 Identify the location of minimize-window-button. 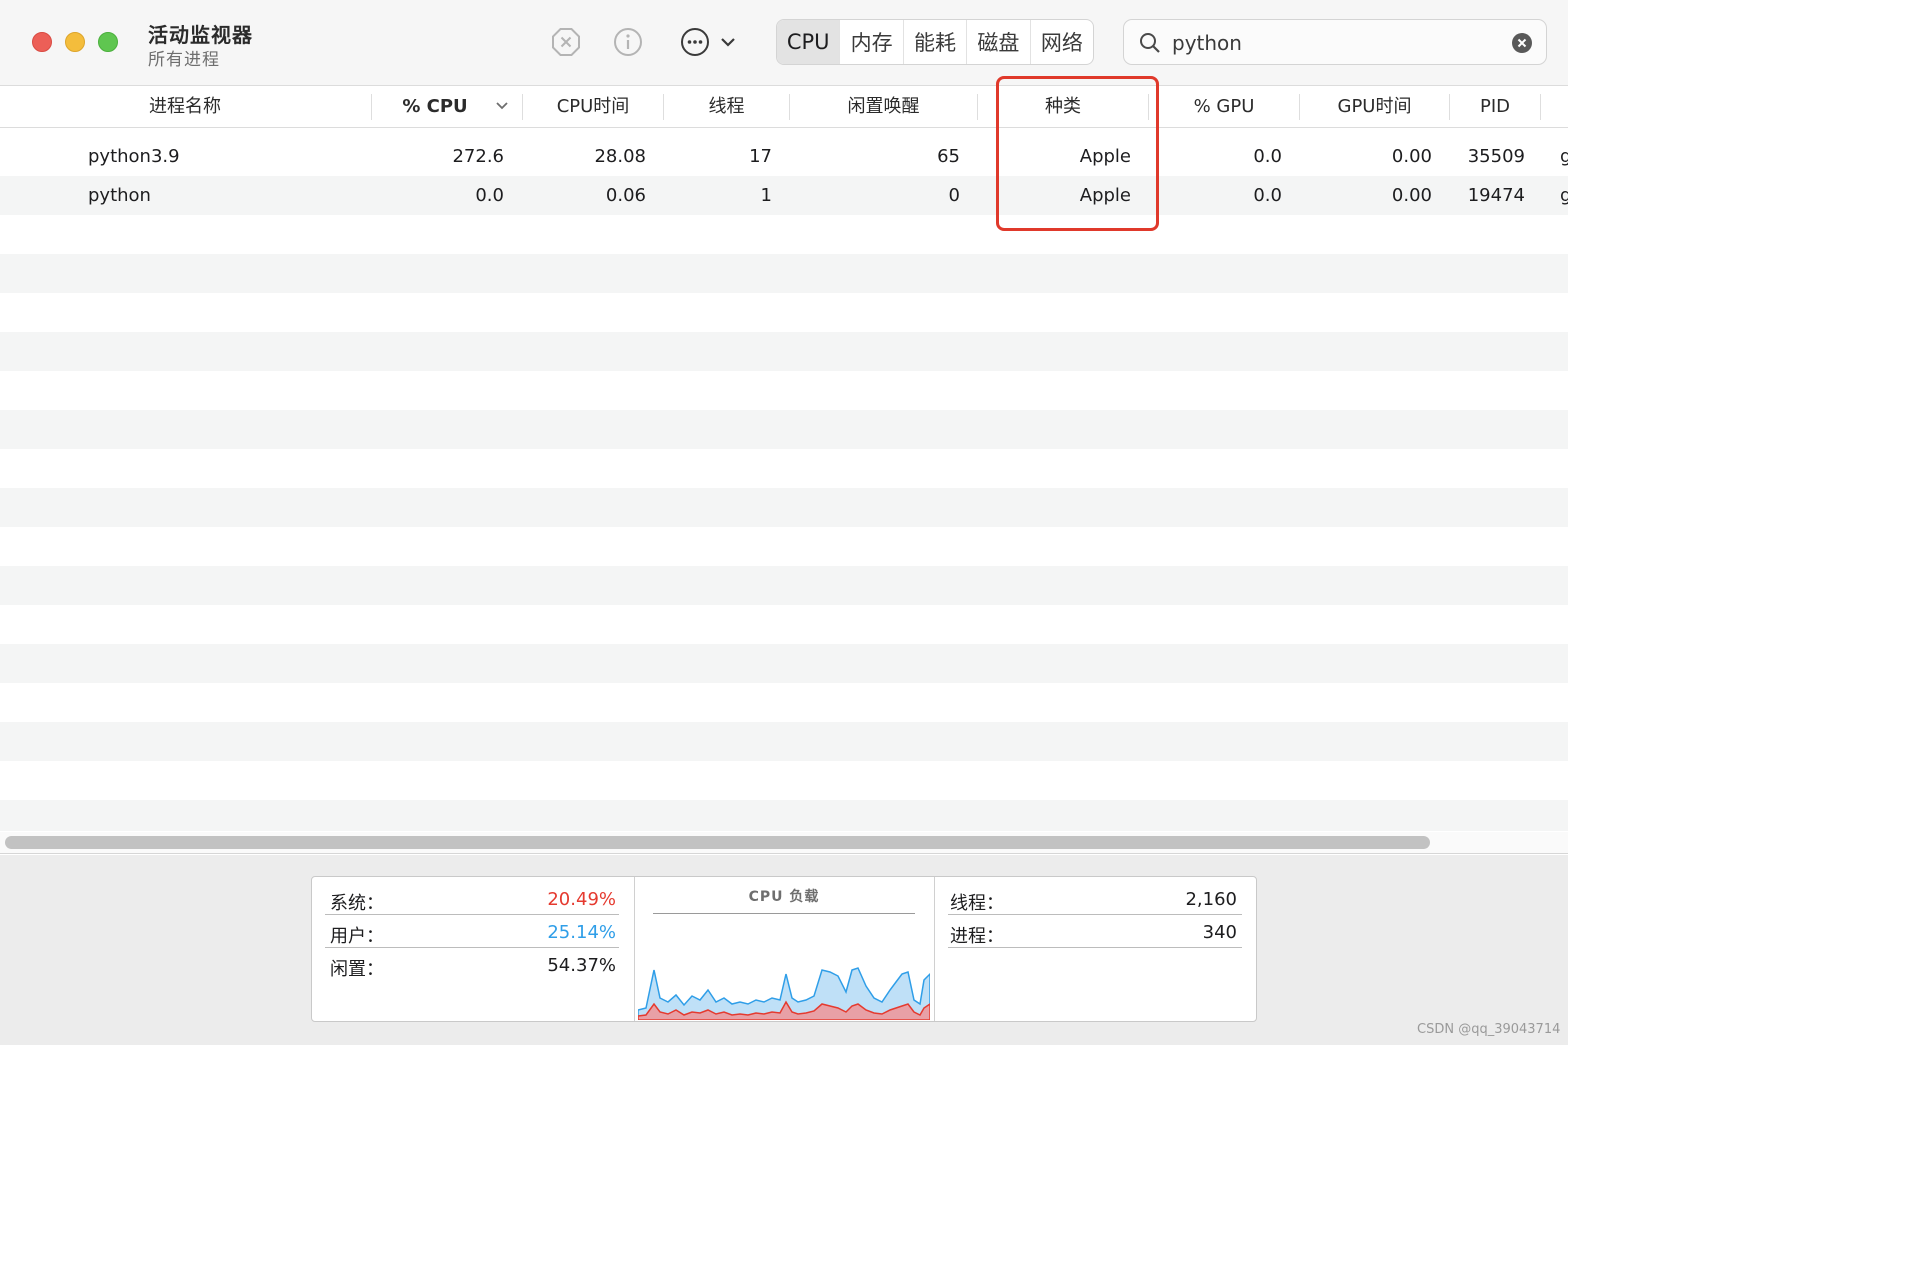
(75, 42).